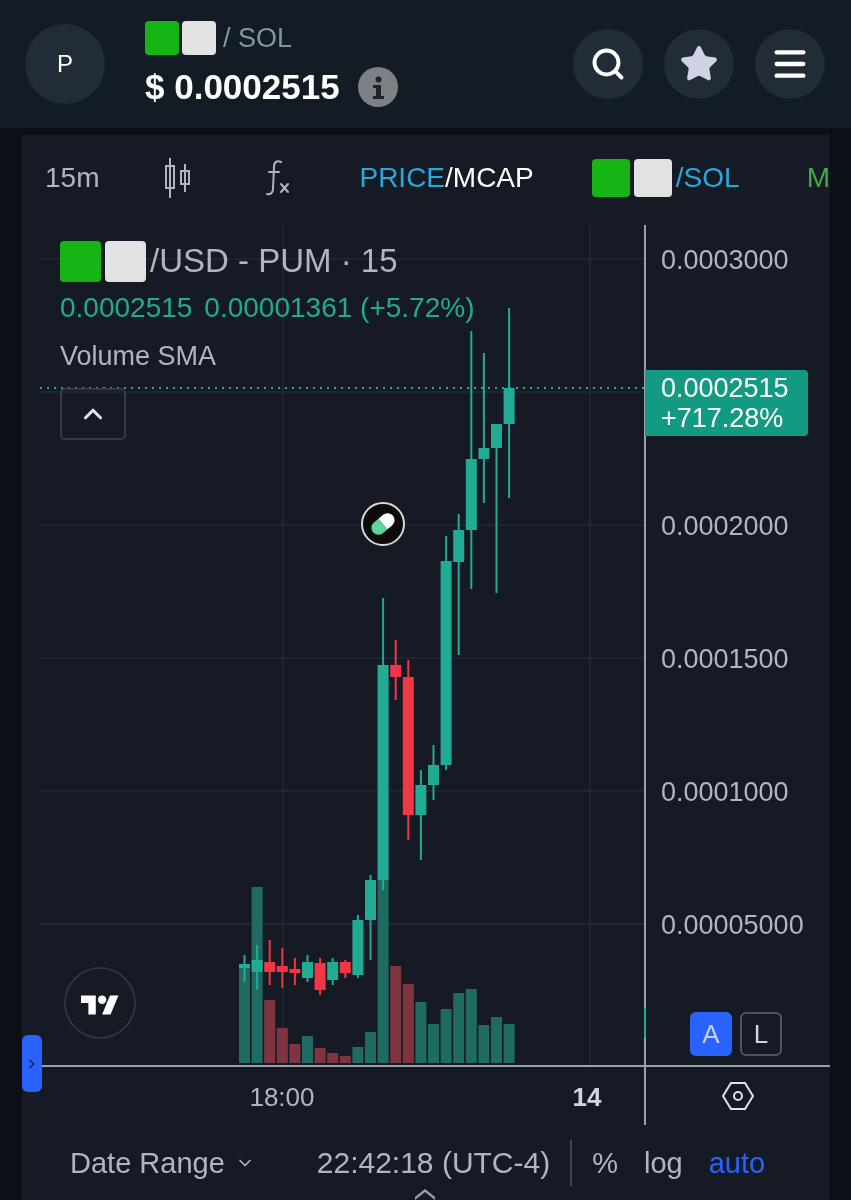  I want to click on legend-title: /USD - PUM · 15, so click(274, 261).